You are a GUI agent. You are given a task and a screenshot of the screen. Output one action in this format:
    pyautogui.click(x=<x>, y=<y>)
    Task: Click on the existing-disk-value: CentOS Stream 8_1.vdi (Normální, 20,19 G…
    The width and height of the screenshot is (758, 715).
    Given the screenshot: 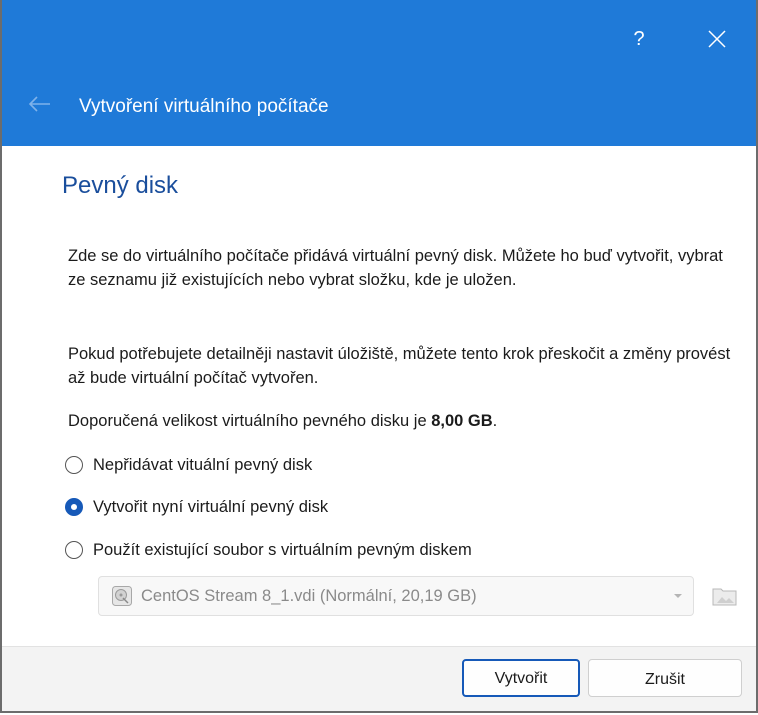 What is the action you would take?
    pyautogui.click(x=309, y=595)
    